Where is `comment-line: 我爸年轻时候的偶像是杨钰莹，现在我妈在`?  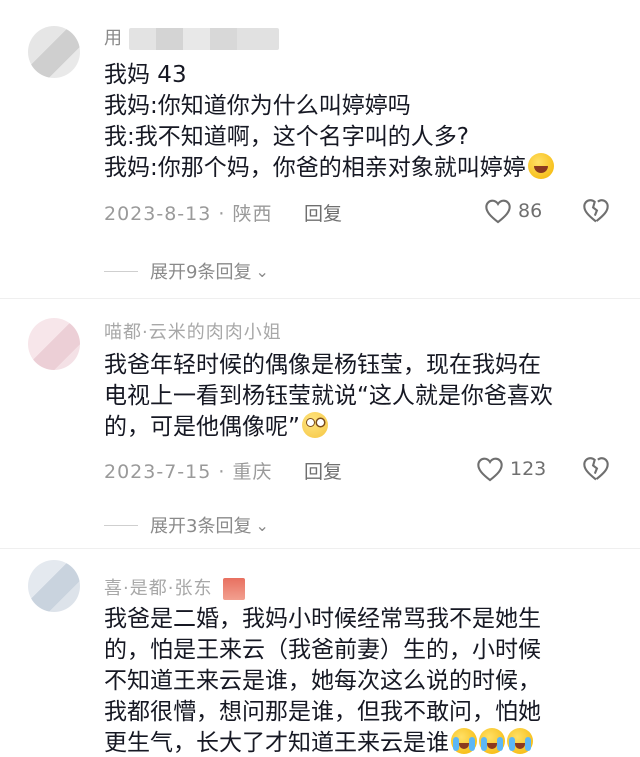 comment-line: 我爸年轻时候的偶像是杨钰莹，现在我妈在 is located at coordinates (322, 365).